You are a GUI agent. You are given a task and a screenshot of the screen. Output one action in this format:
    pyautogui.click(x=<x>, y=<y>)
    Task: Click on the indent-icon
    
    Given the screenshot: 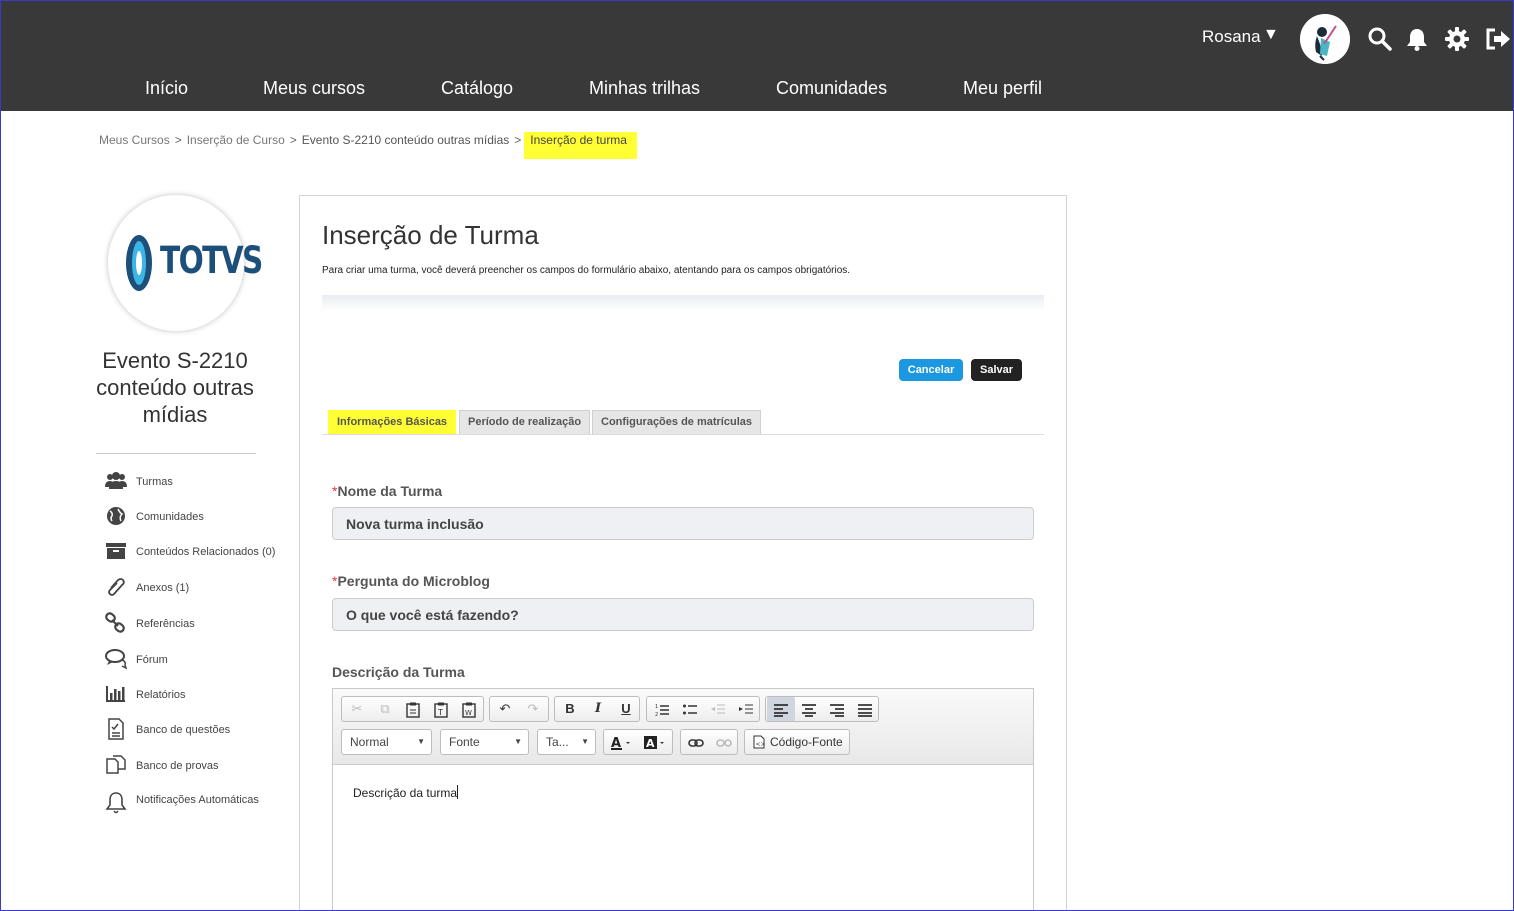 What is the action you would take?
    pyautogui.click(x=746, y=709)
    